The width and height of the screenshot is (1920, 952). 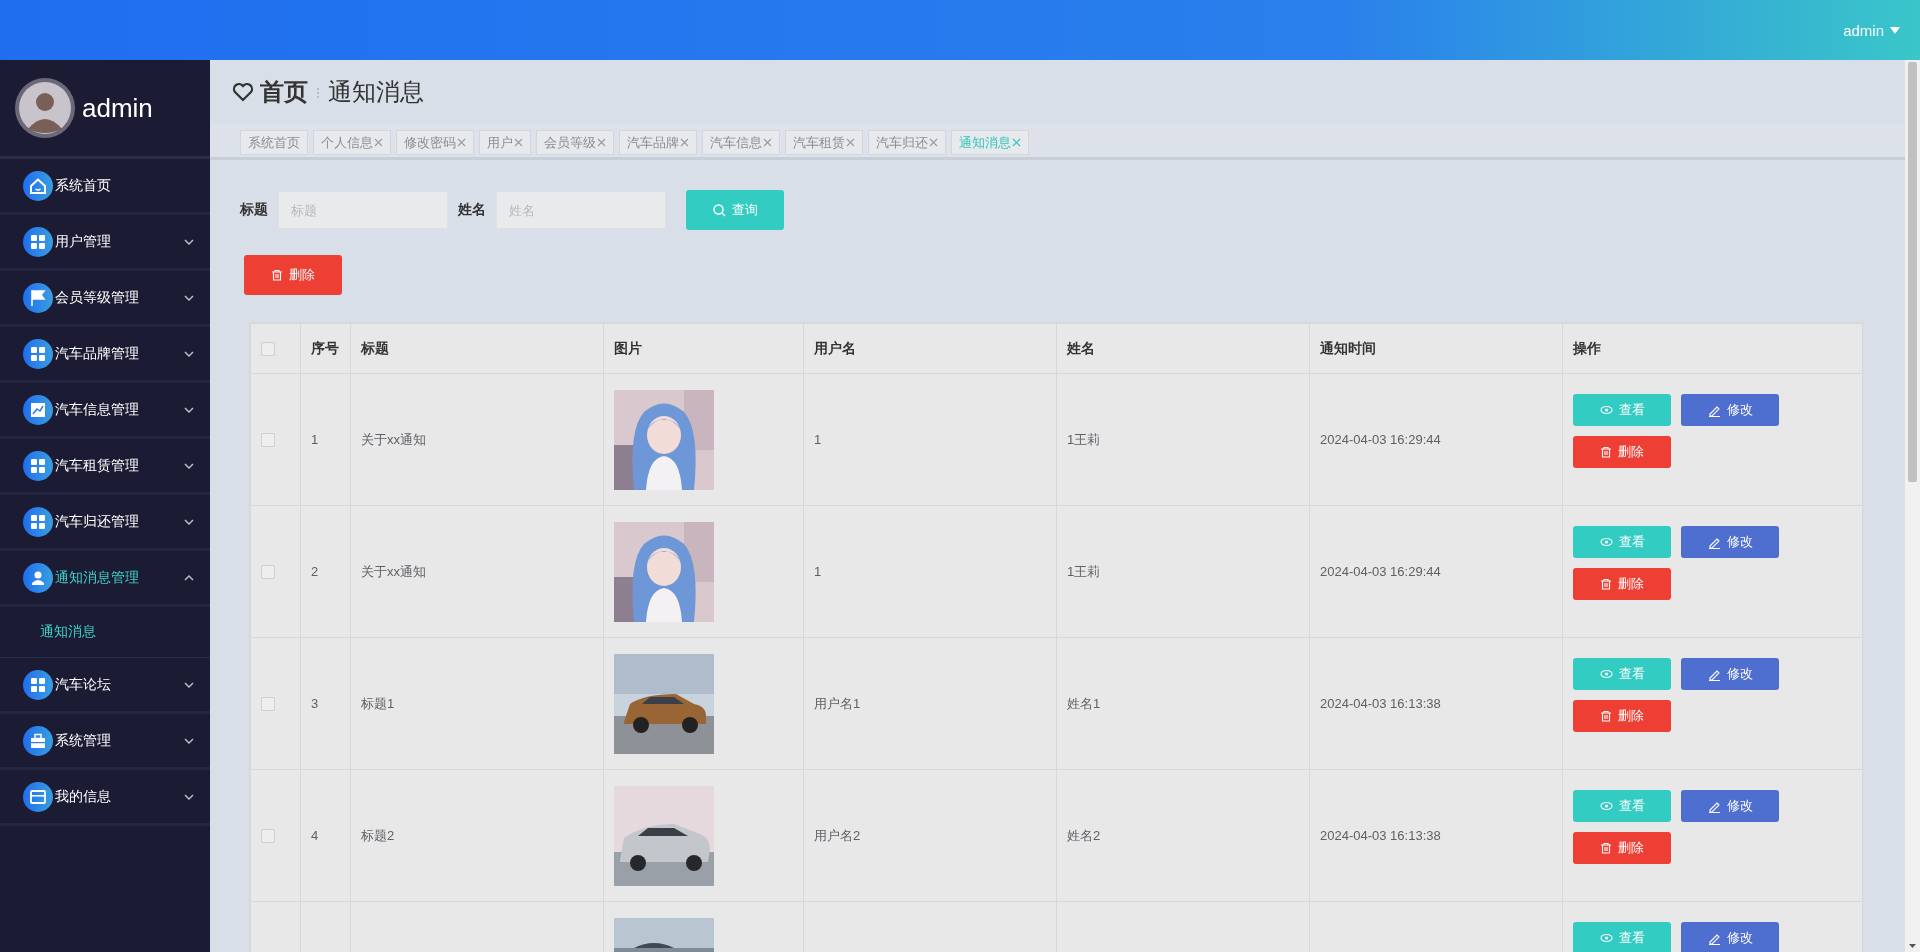 I want to click on tab: 汽车归还, so click(x=907, y=142).